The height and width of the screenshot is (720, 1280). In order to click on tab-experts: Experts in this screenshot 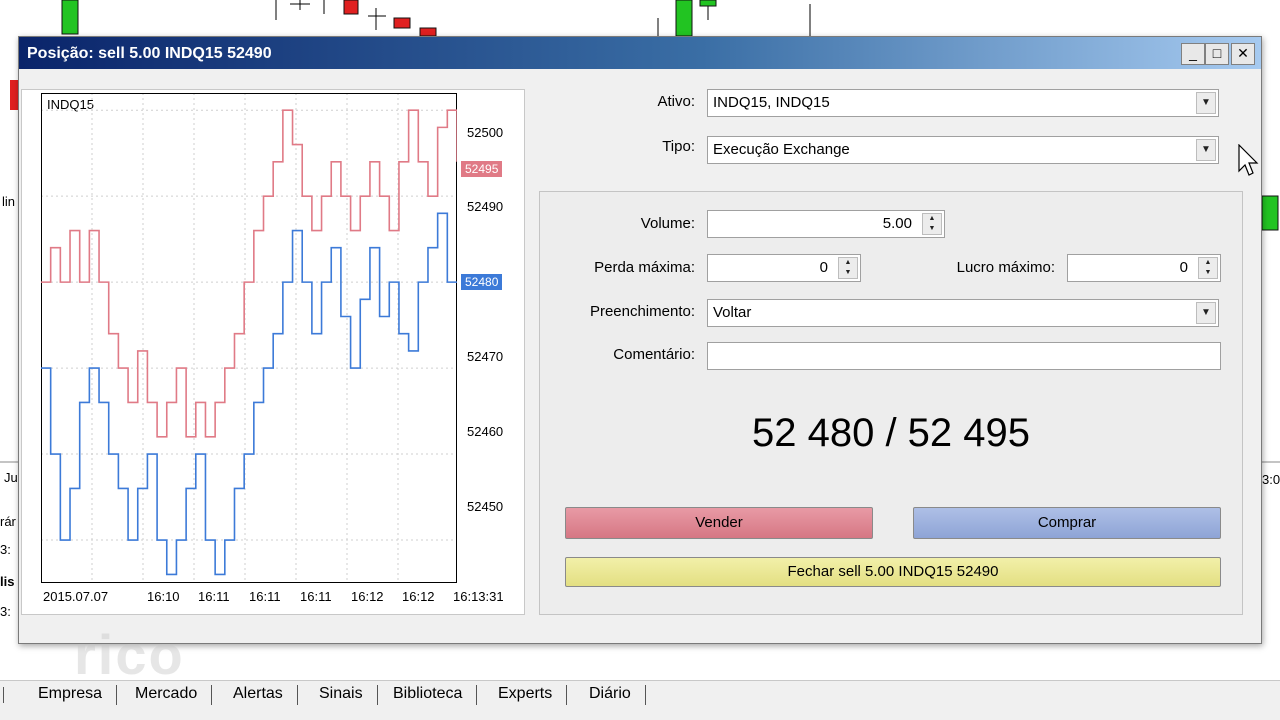, I will do `click(526, 695)`.